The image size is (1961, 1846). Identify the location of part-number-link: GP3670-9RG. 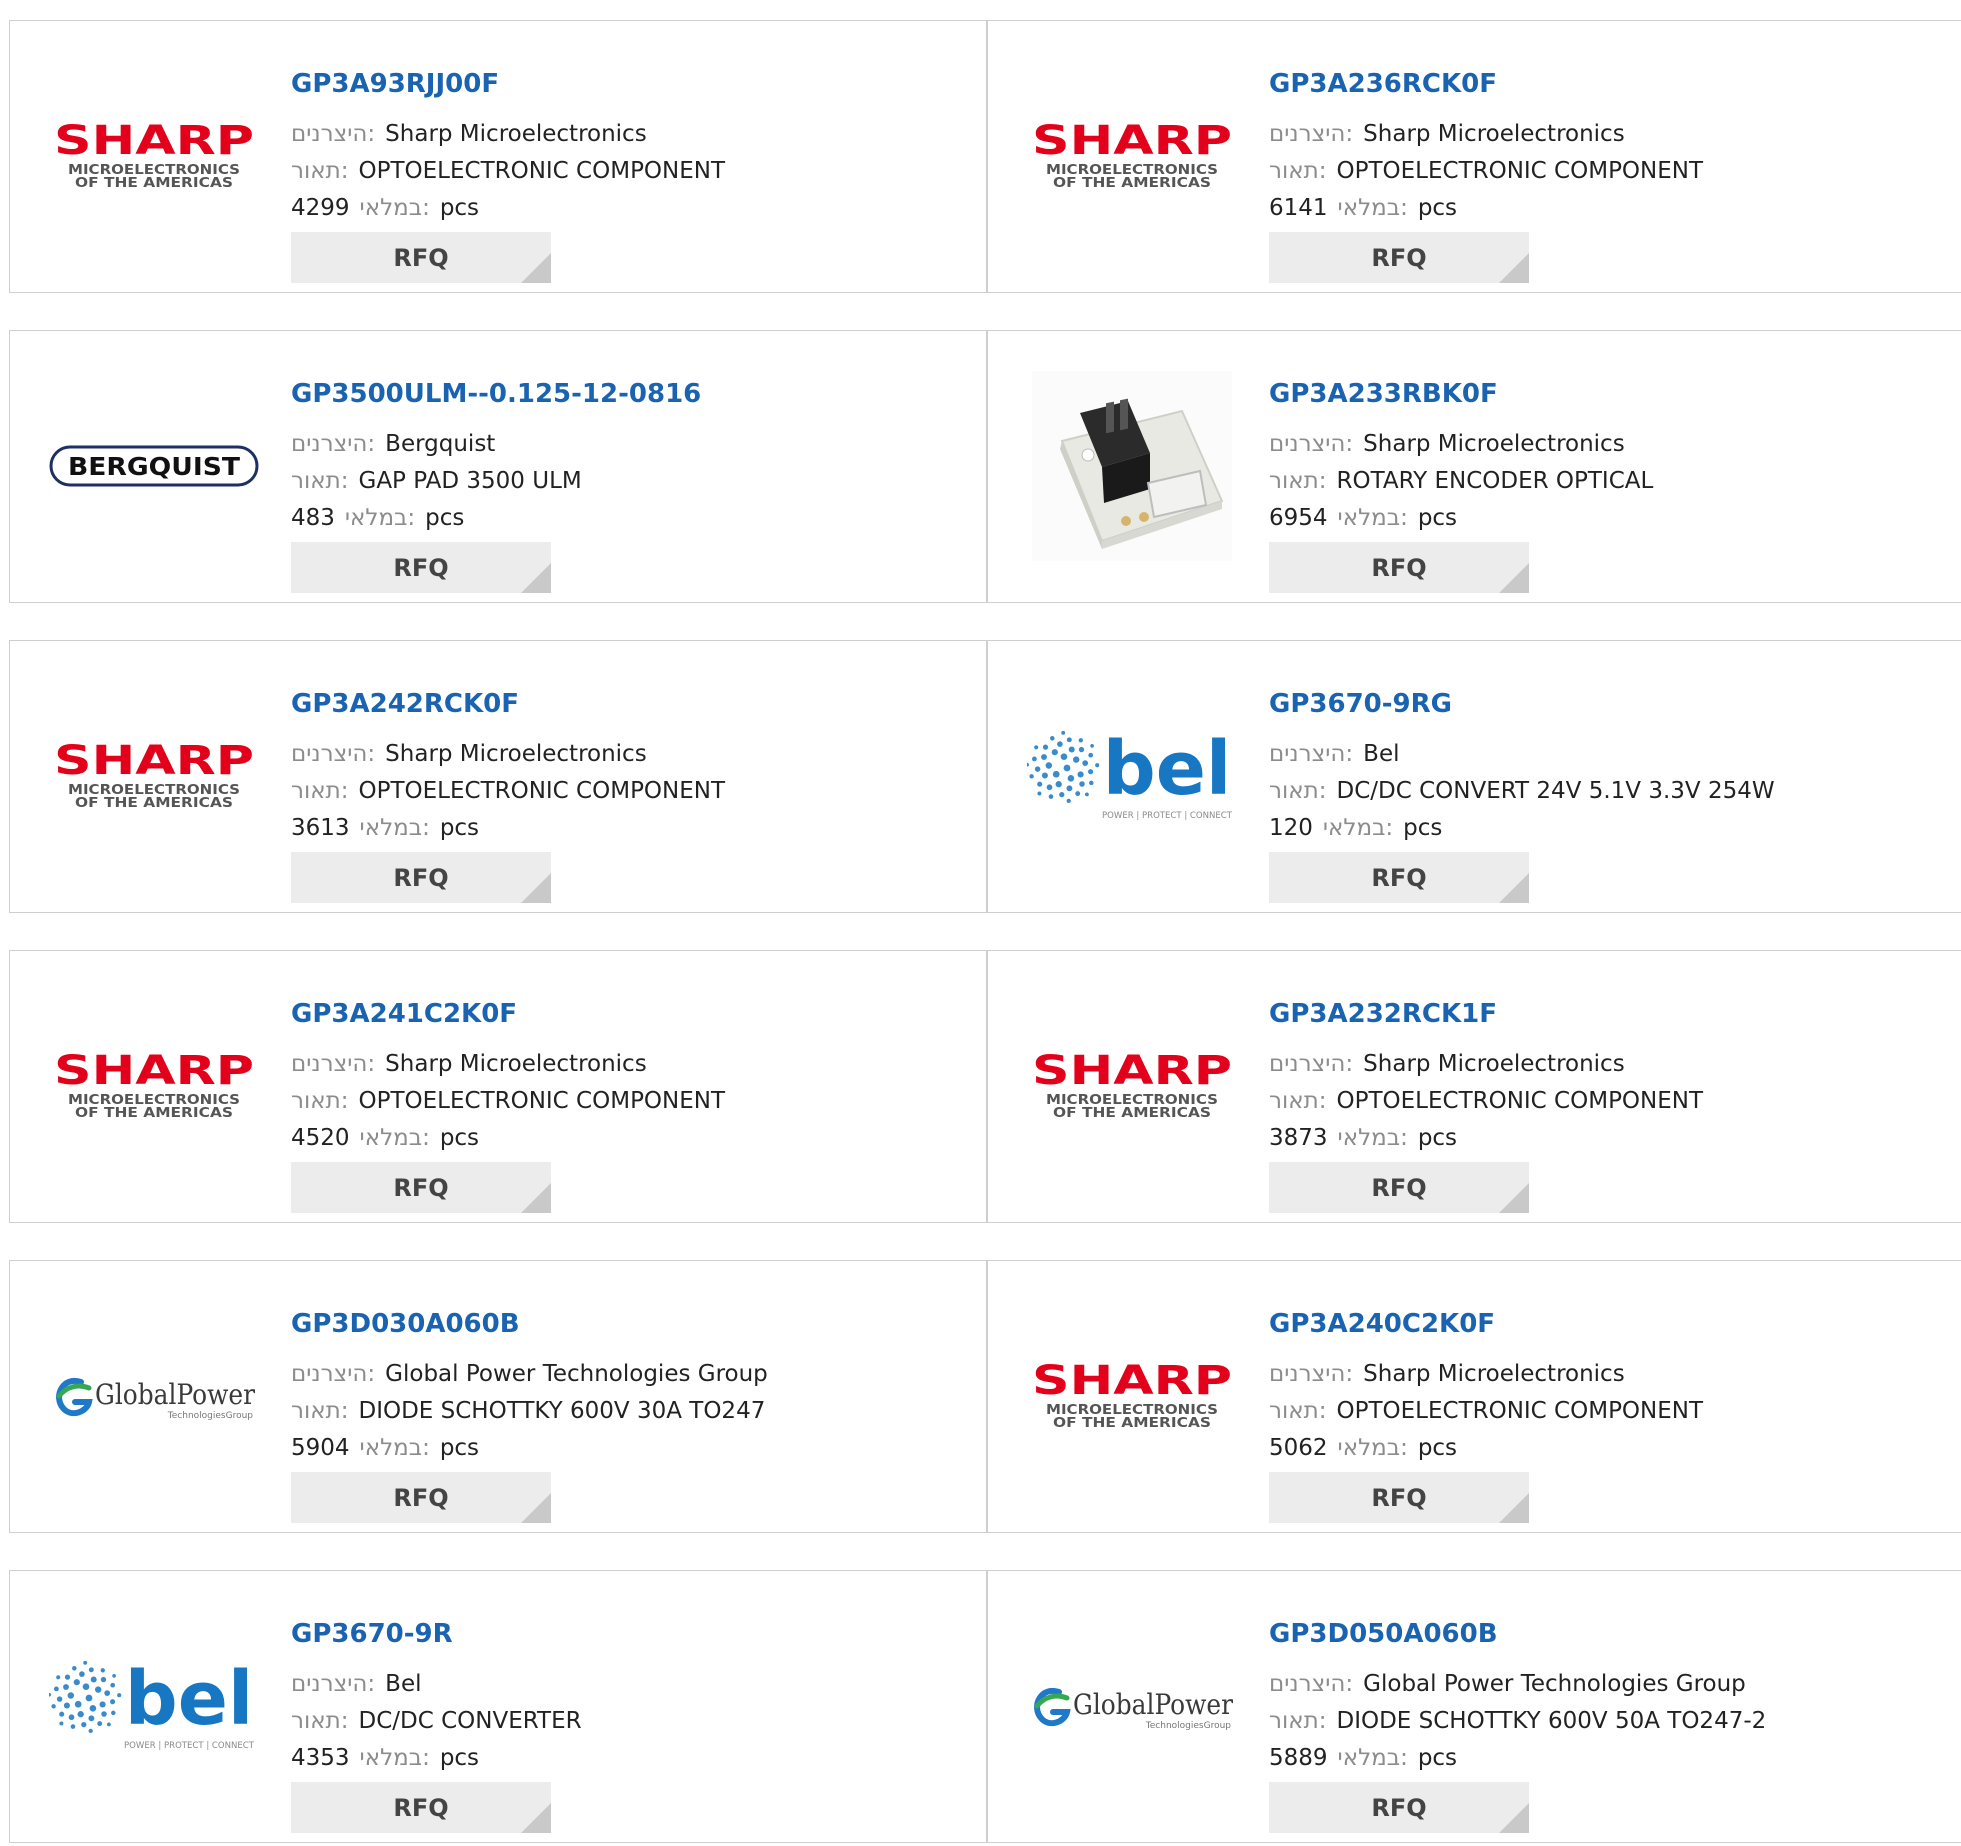
(1360, 704).